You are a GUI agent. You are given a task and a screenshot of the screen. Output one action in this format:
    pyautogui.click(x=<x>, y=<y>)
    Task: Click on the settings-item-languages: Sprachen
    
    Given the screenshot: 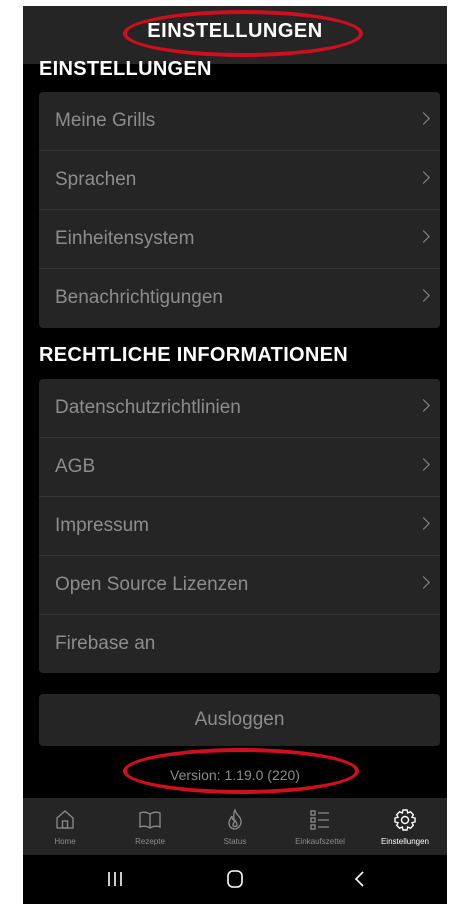 What is the action you would take?
    pyautogui.click(x=239, y=180)
    